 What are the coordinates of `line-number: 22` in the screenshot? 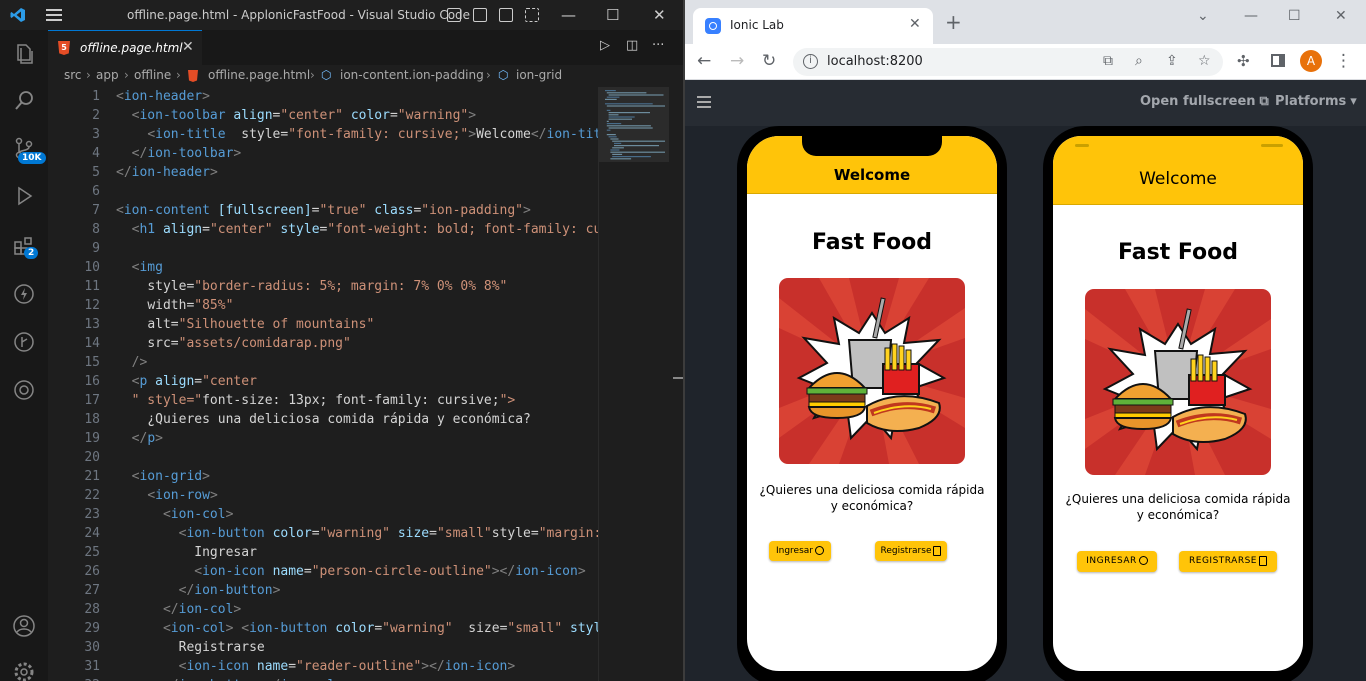 It's located at (92, 495).